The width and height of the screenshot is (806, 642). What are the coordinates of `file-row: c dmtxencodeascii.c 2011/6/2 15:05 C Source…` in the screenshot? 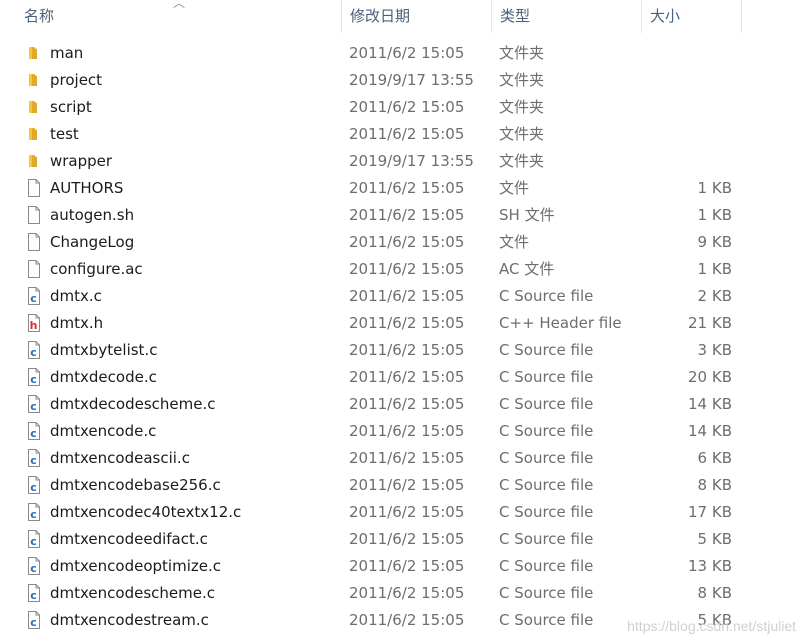 It's located at (403, 458).